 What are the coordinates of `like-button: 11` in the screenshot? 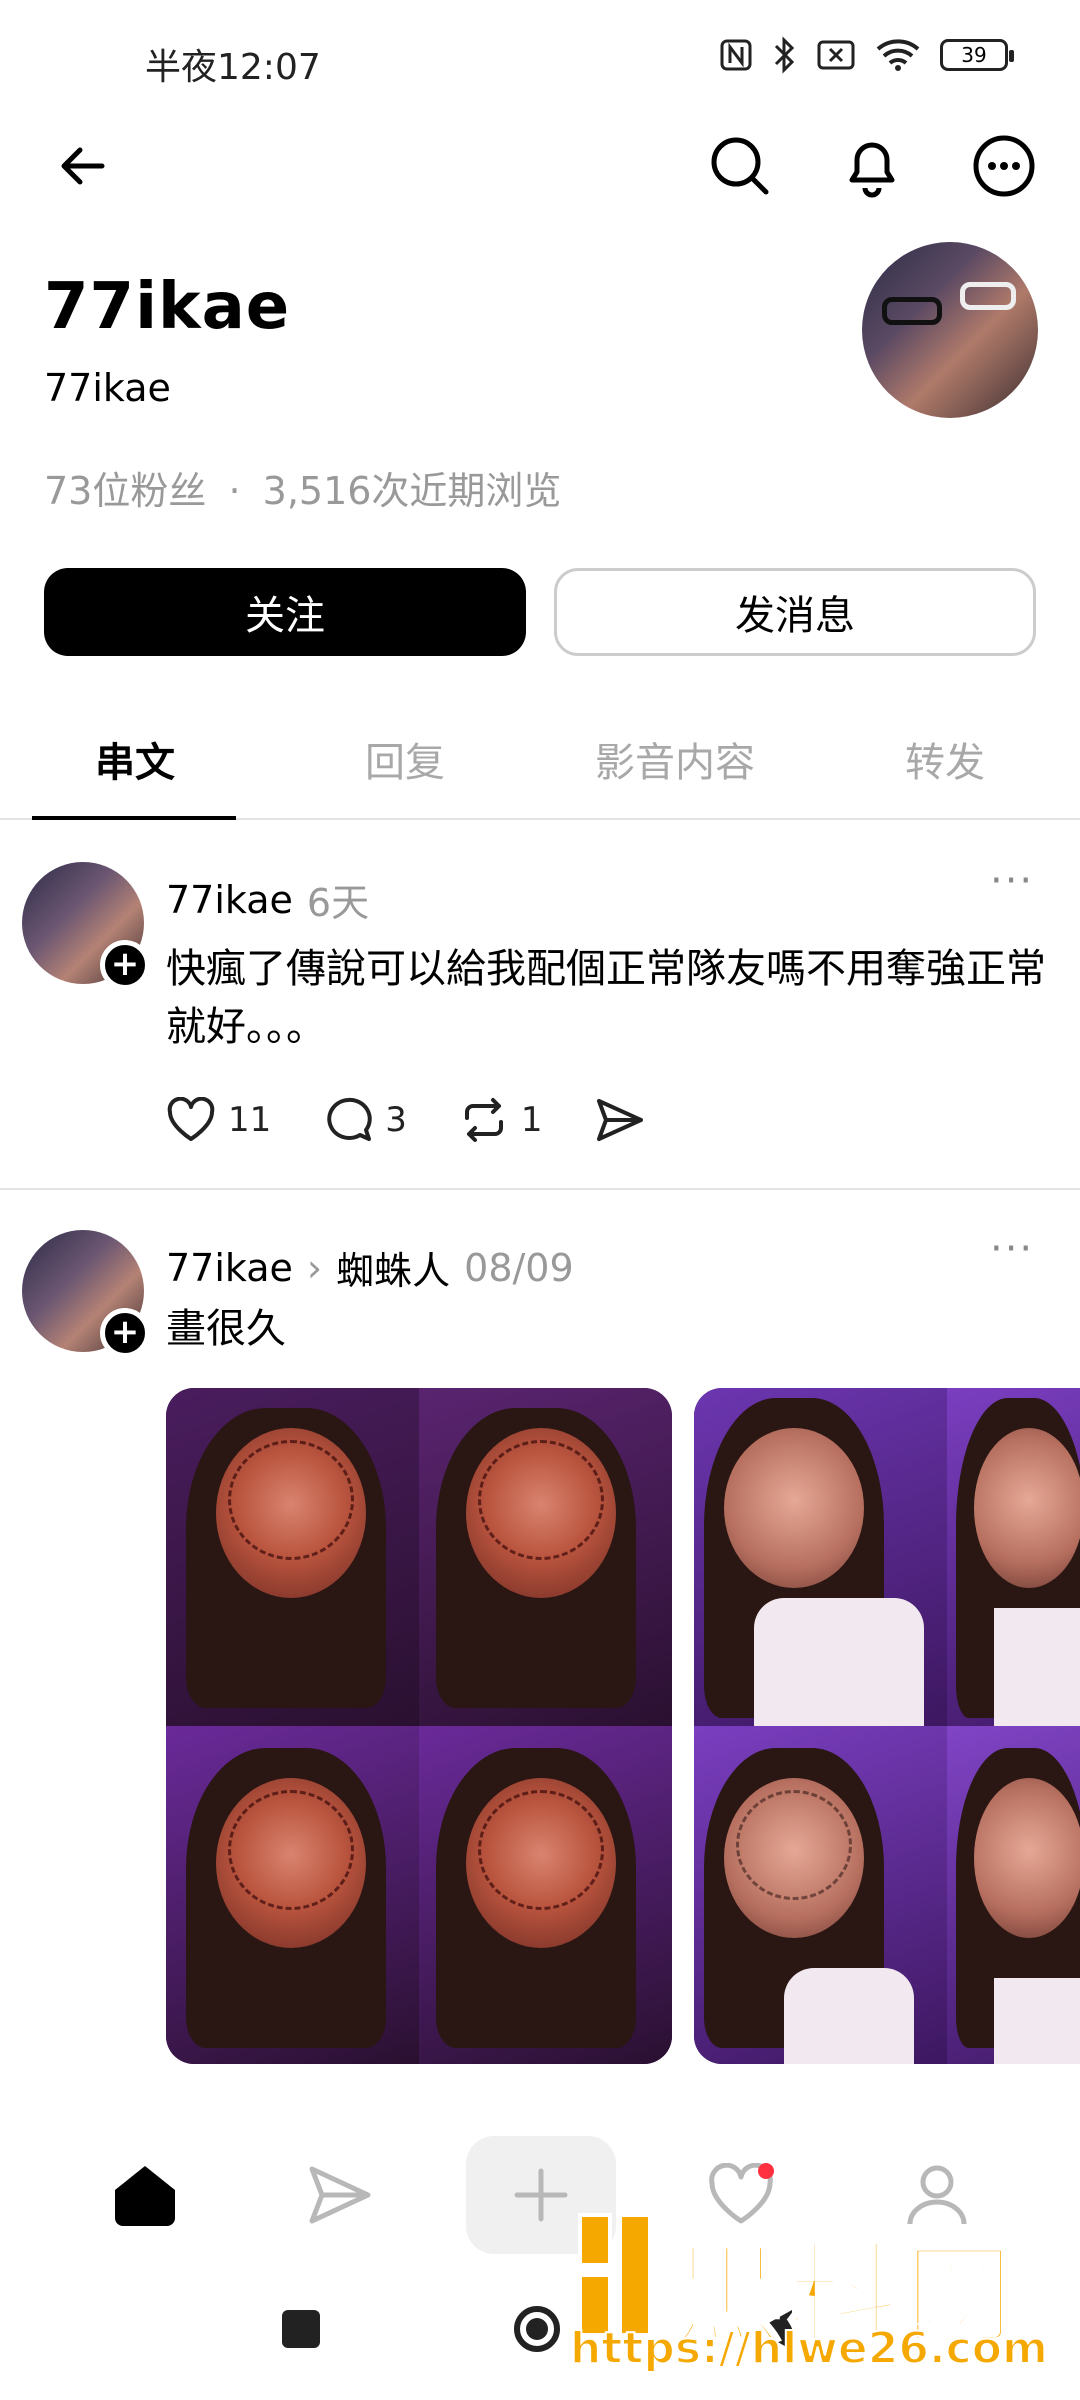 It's located at (218, 1120).